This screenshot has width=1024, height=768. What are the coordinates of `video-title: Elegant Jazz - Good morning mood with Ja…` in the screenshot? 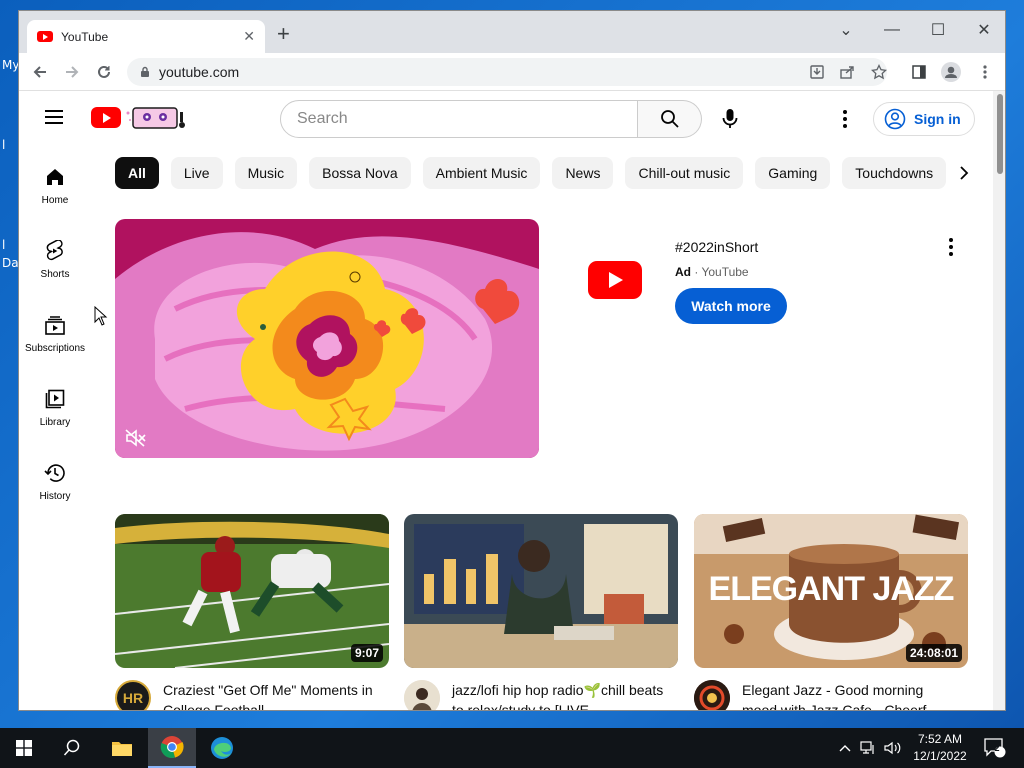 It's located at (849, 695).